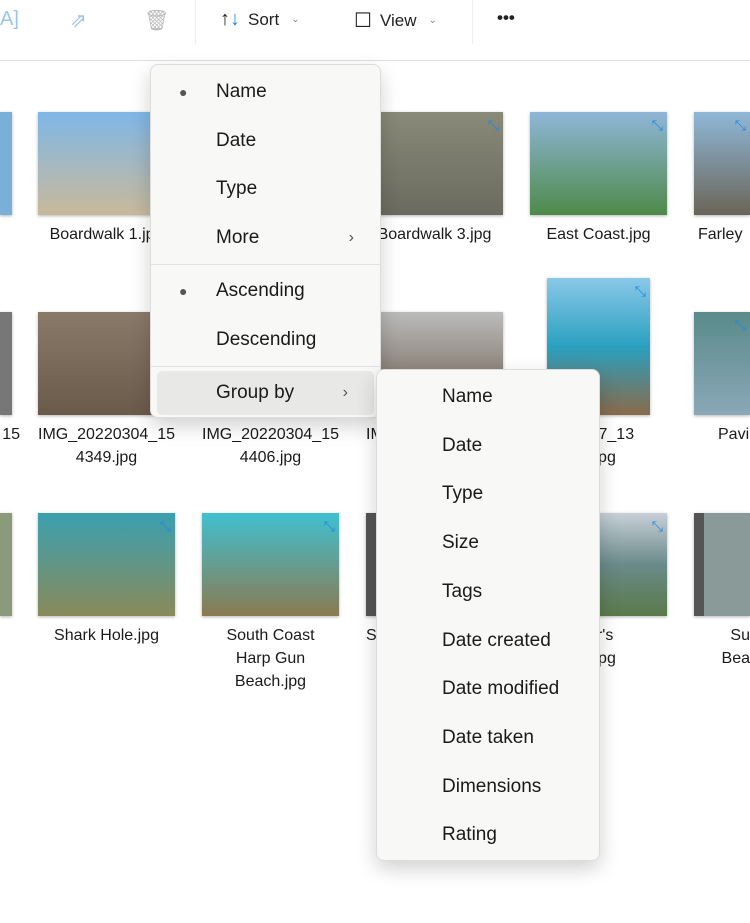  I want to click on file-tile: ⤡ Farley, so click(722, 179).